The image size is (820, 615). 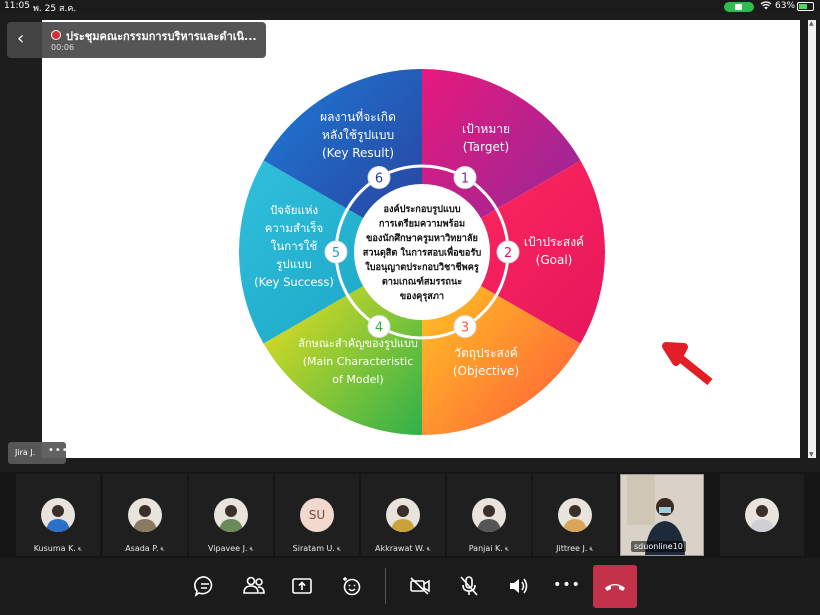 What do you see at coordinates (421, 209) in the screenshot?
I see `center-text-line: องค์ประกอบรูปแบบ` at bounding box center [421, 209].